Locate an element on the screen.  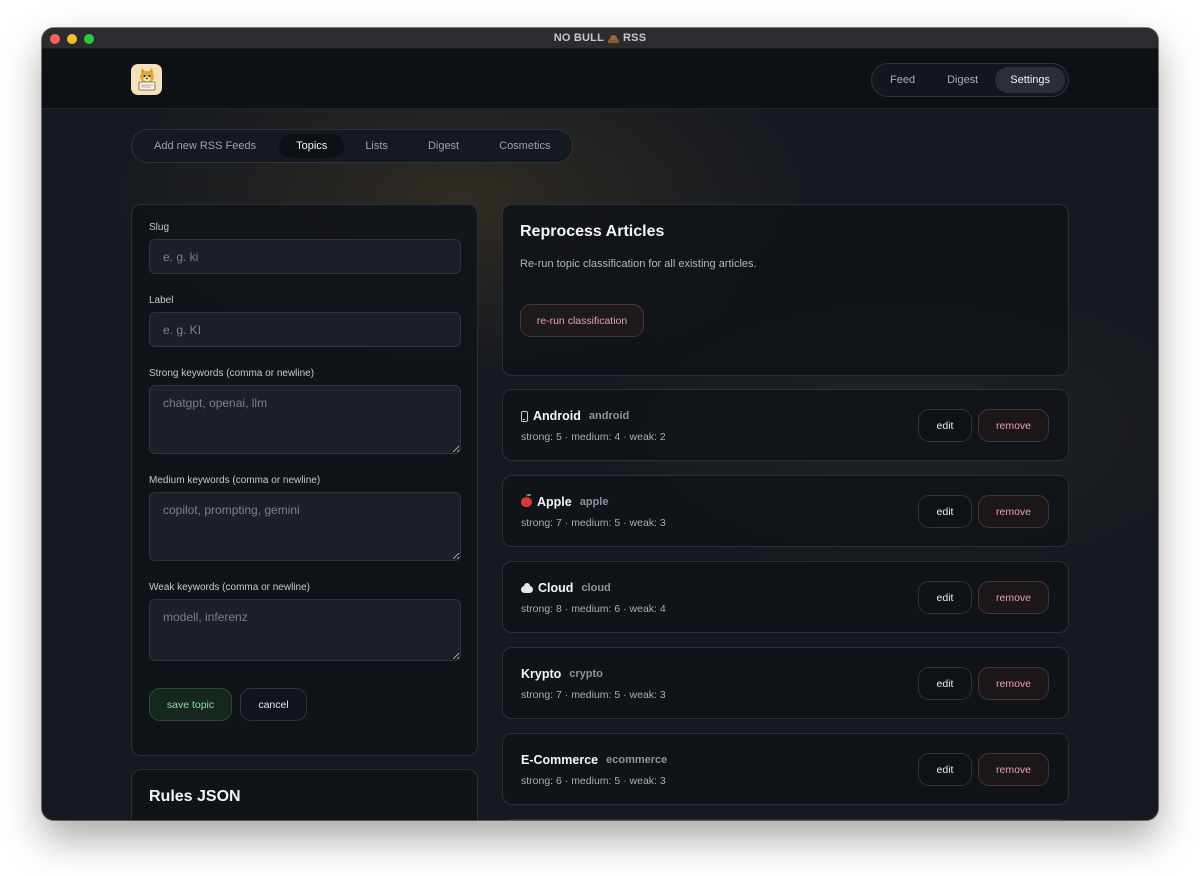
topic-name: E-Commerce ecommerce is located at coordinates (594, 760).